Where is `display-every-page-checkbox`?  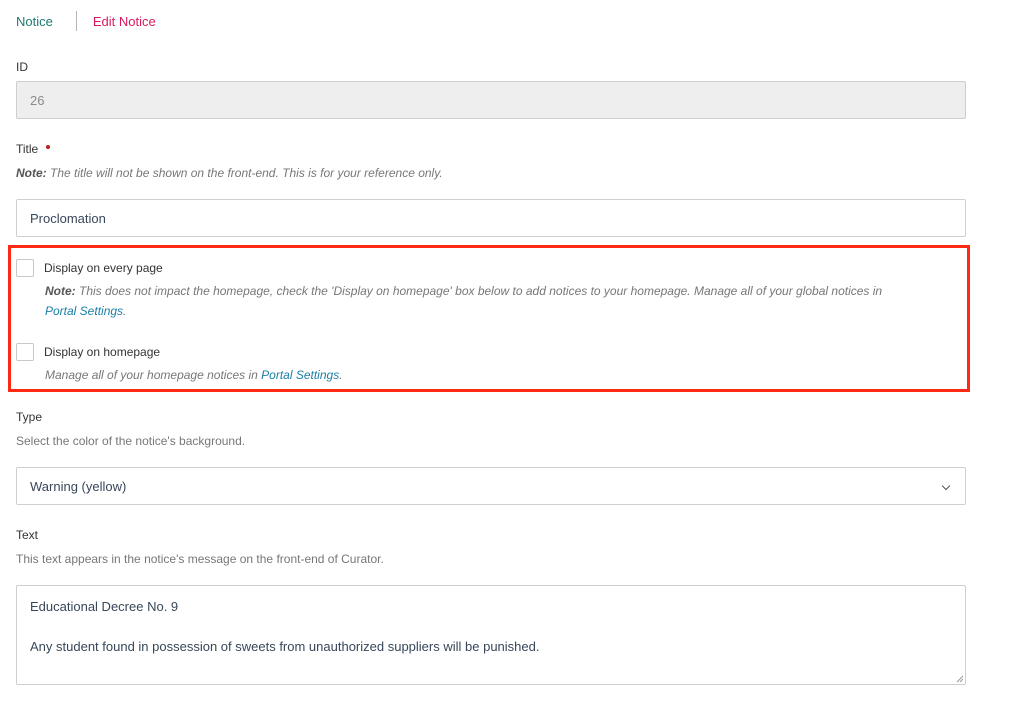 display-every-page-checkbox is located at coordinates (25, 268).